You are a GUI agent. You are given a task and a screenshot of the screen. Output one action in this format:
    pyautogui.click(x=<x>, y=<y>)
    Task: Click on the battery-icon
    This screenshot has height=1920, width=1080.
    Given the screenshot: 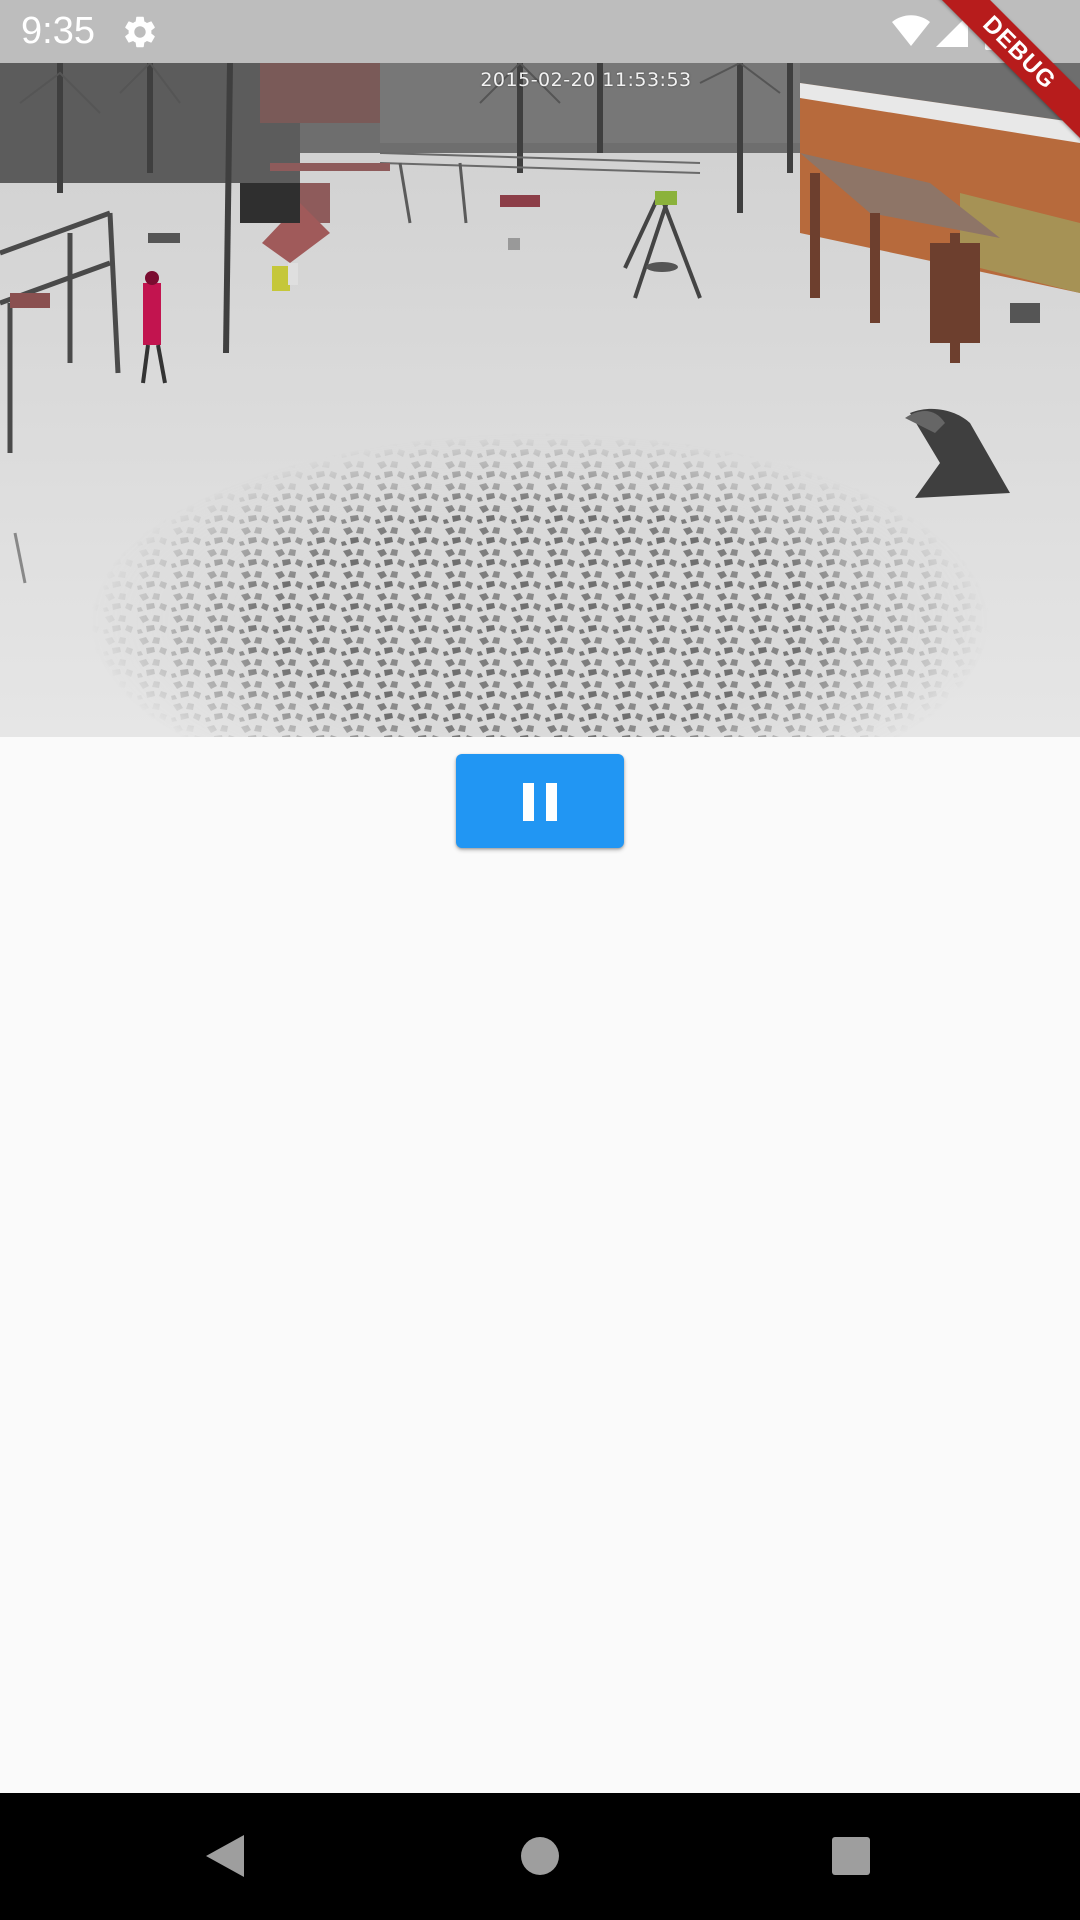 What is the action you would take?
    pyautogui.click(x=995, y=31)
    